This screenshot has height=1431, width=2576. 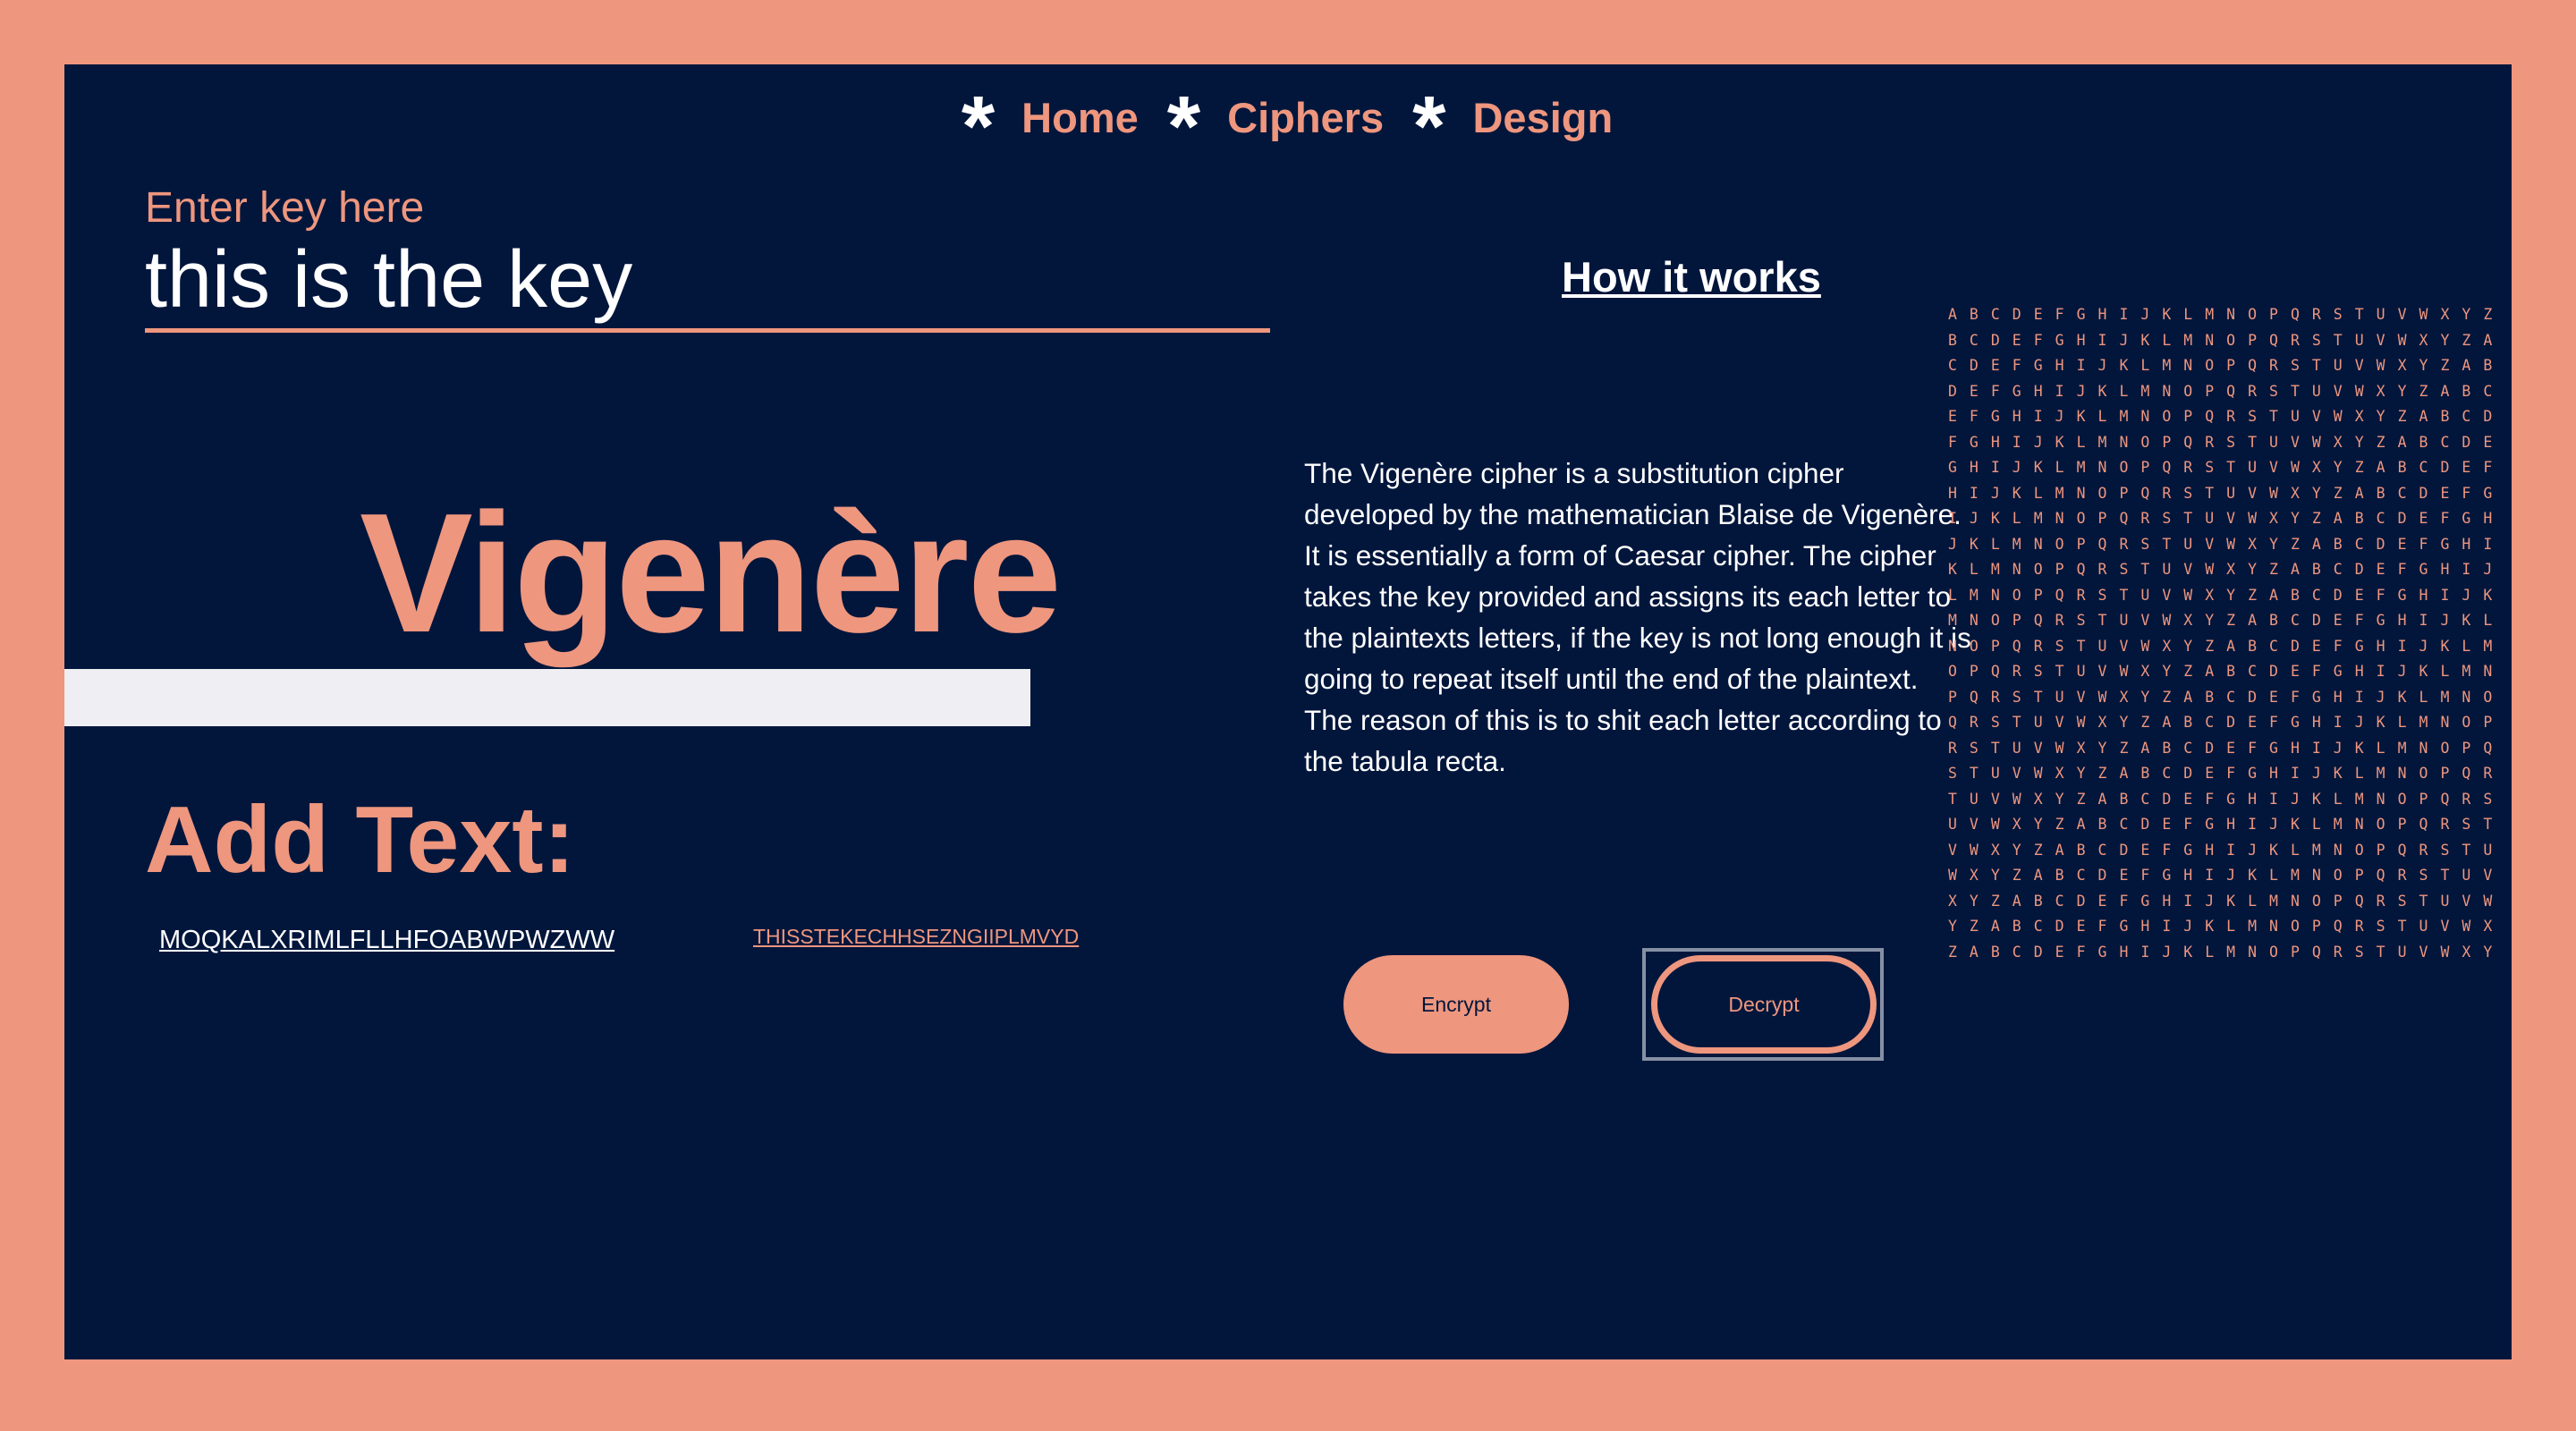 I want to click on nav-link-design: Design, so click(x=1542, y=118).